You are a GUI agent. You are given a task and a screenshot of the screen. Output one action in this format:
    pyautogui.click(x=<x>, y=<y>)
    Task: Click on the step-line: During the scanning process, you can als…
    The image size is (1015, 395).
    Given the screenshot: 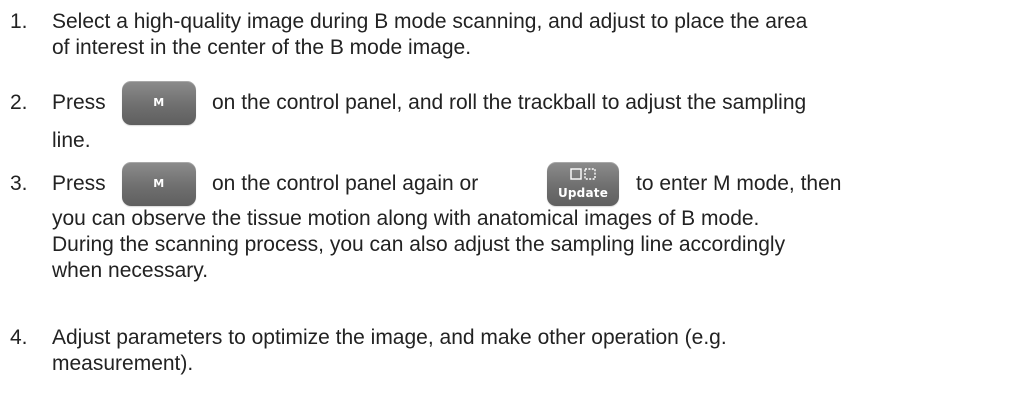 What is the action you would take?
    pyautogui.click(x=419, y=244)
    